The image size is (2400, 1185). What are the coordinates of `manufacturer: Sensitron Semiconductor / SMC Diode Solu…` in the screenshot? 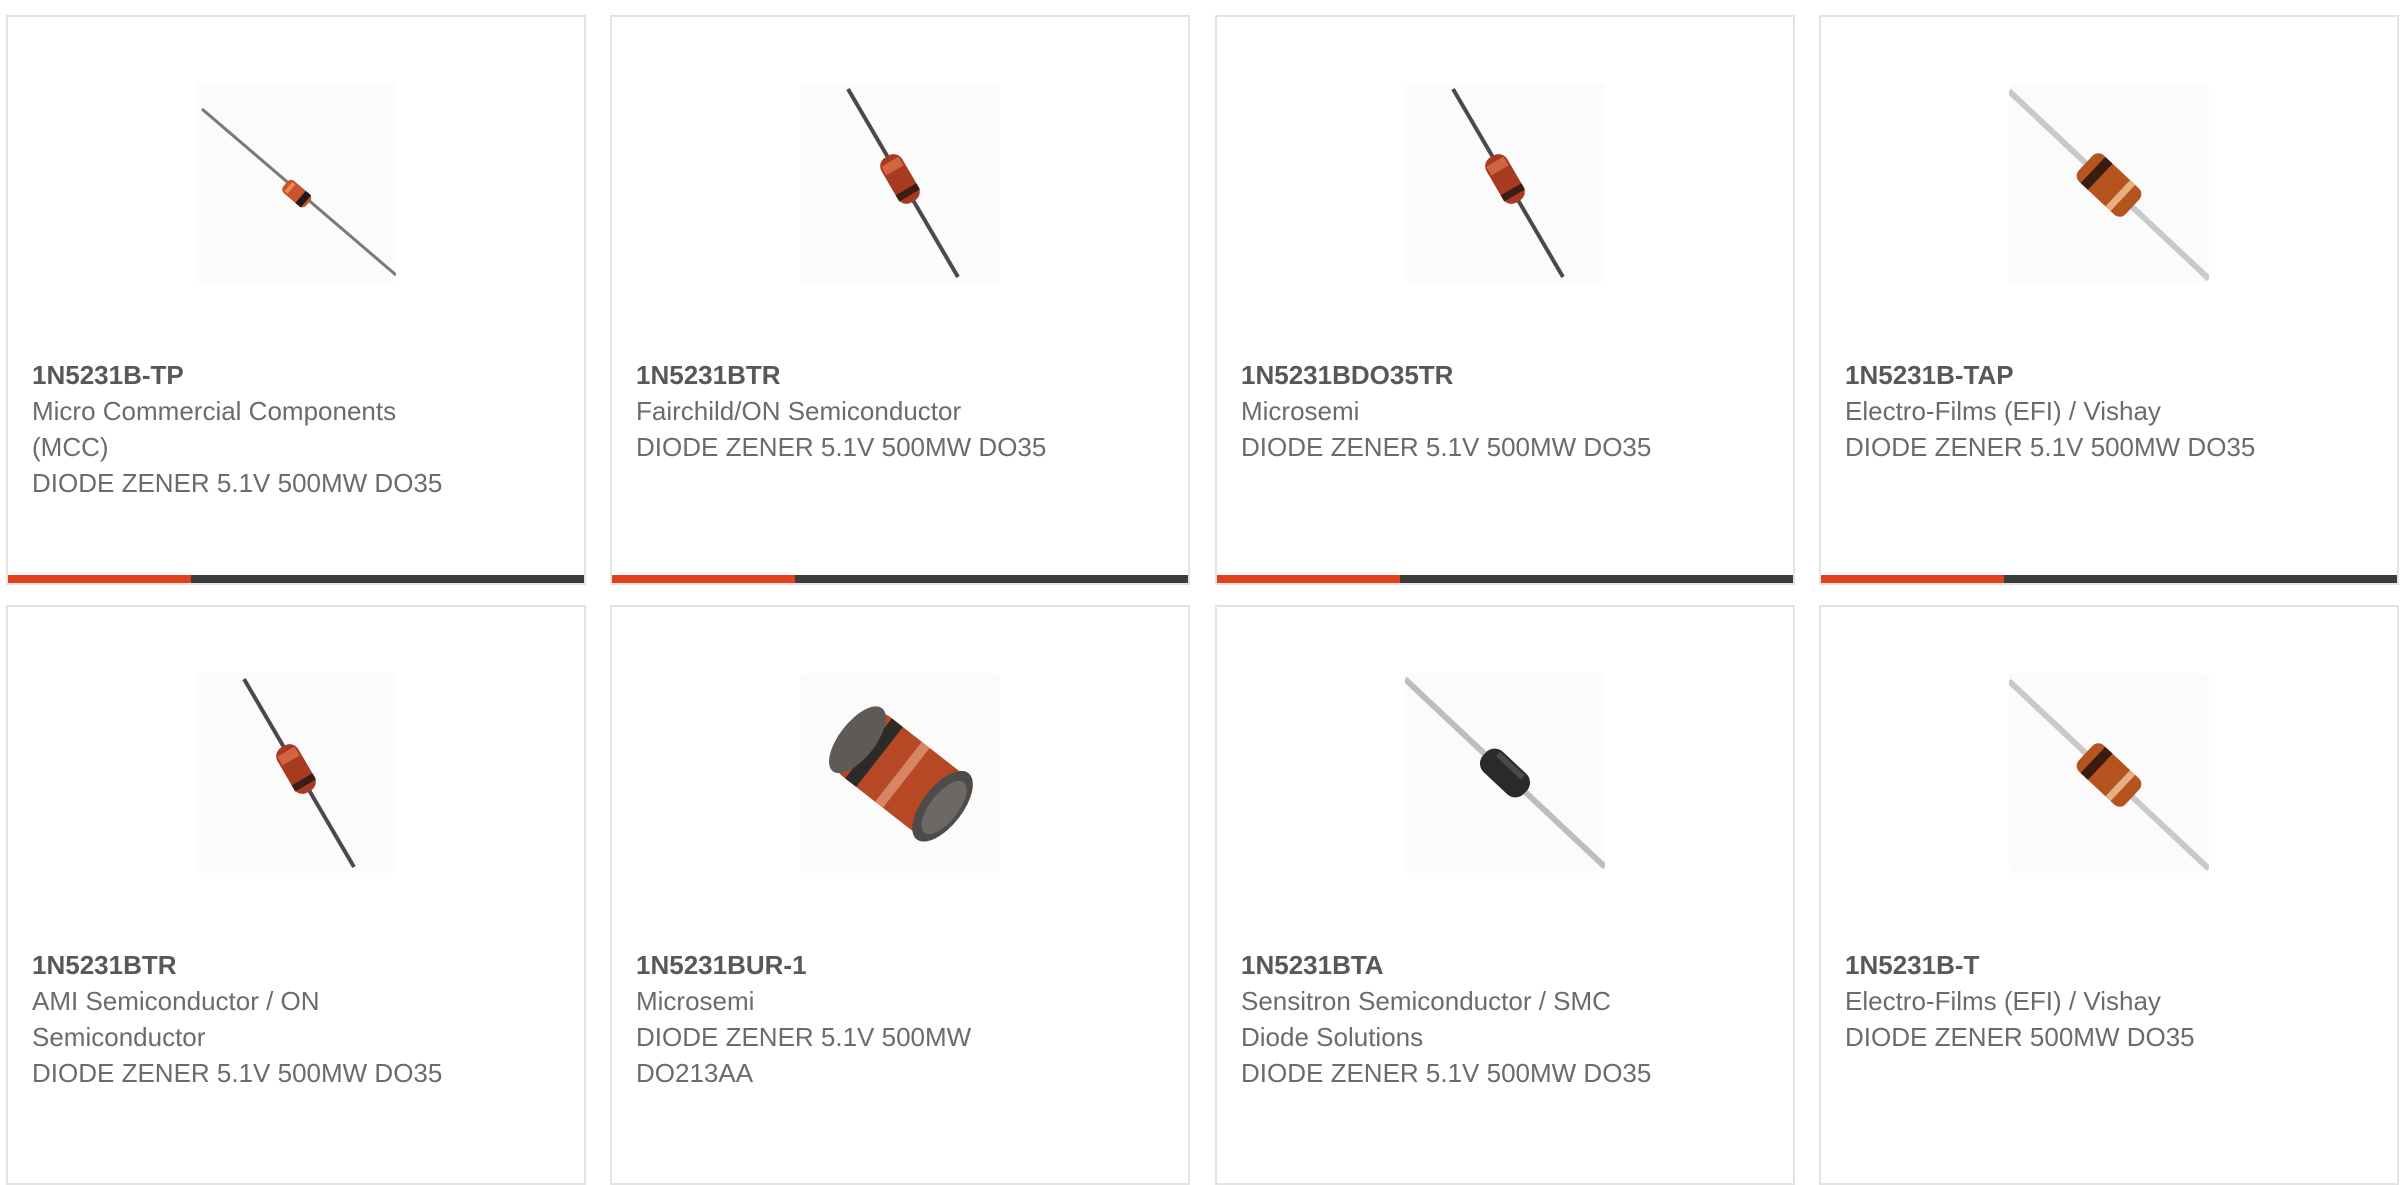 It's located at (1426, 1019).